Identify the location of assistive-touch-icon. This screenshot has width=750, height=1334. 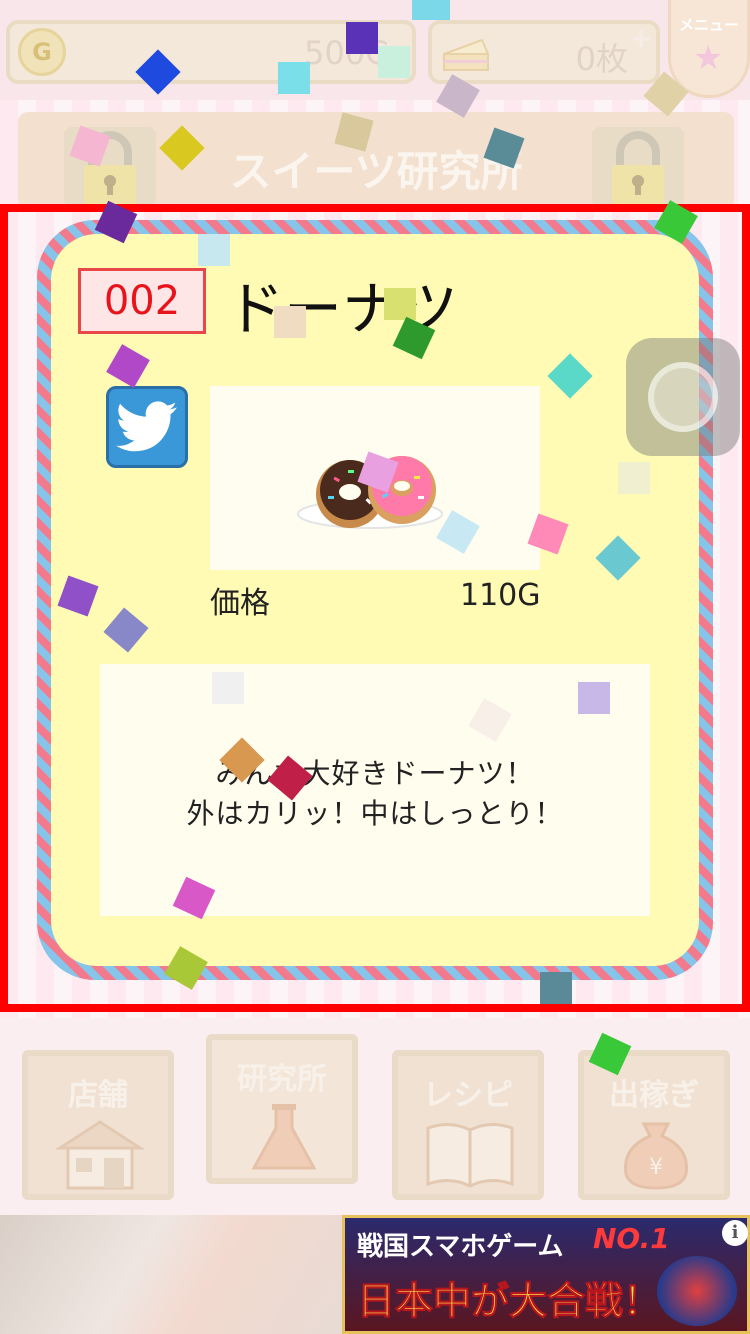
(683, 397).